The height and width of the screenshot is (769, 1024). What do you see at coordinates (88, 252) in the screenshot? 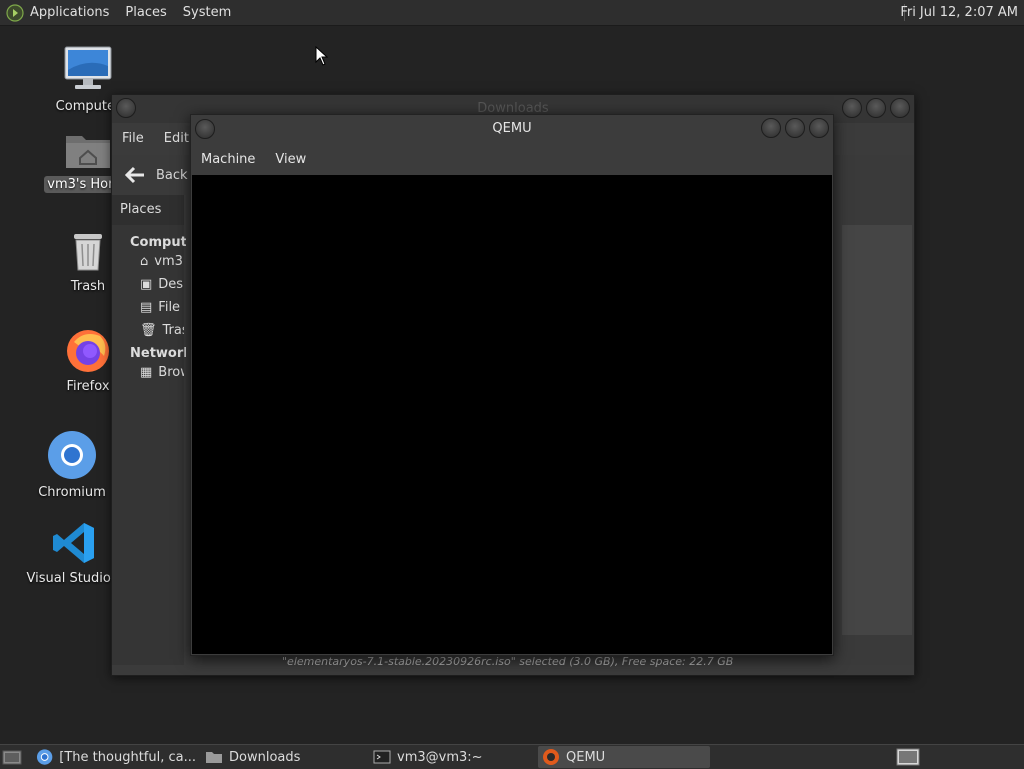
I see `trash-icon` at bounding box center [88, 252].